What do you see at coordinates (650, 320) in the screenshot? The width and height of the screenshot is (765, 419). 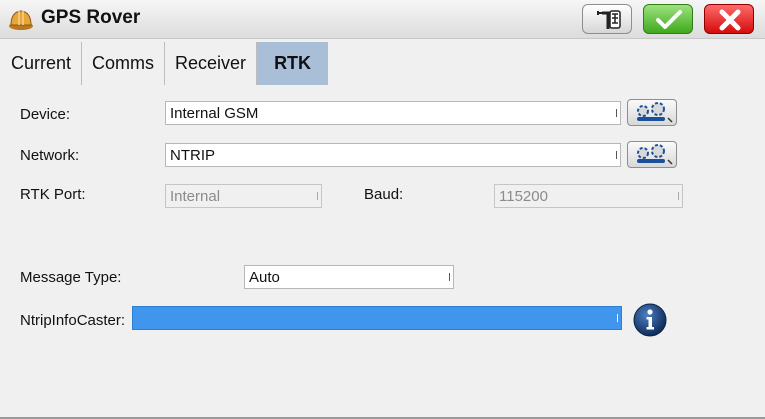 I see `info-icon` at bounding box center [650, 320].